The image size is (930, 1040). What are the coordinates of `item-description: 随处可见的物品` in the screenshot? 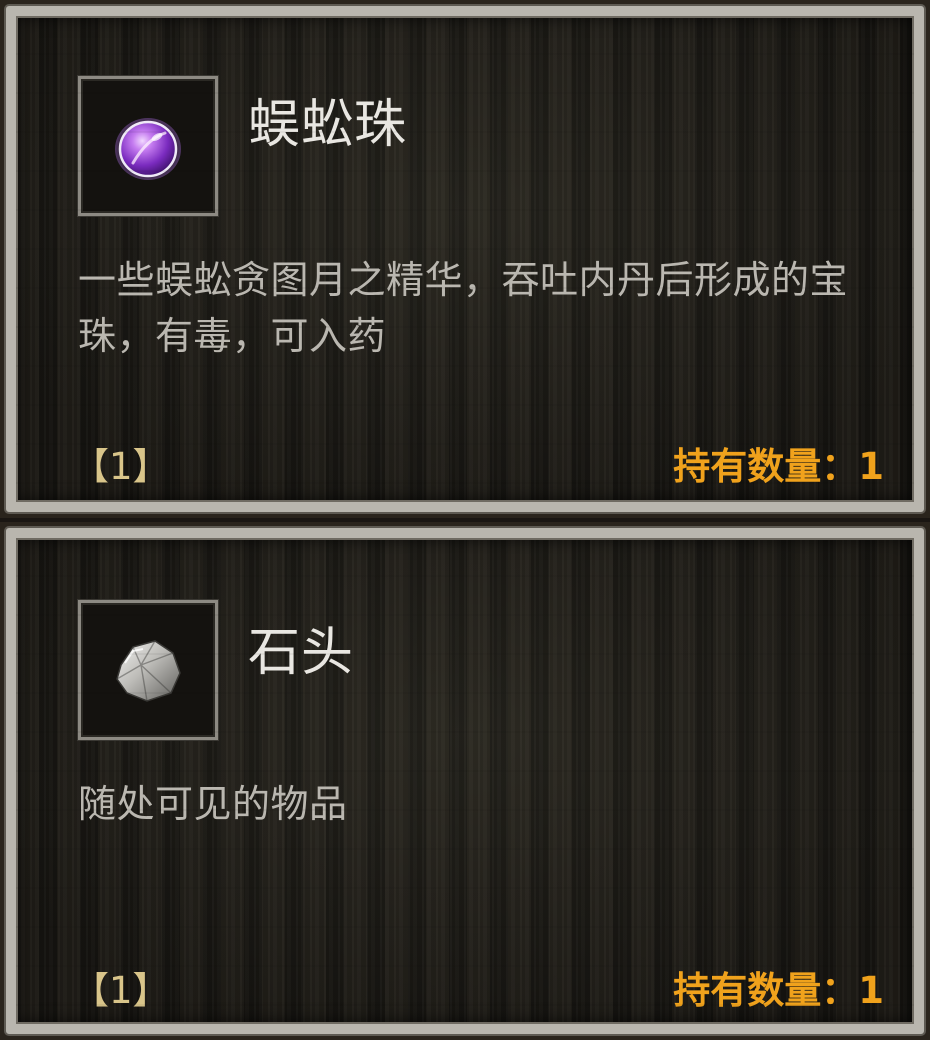 It's located at (213, 804).